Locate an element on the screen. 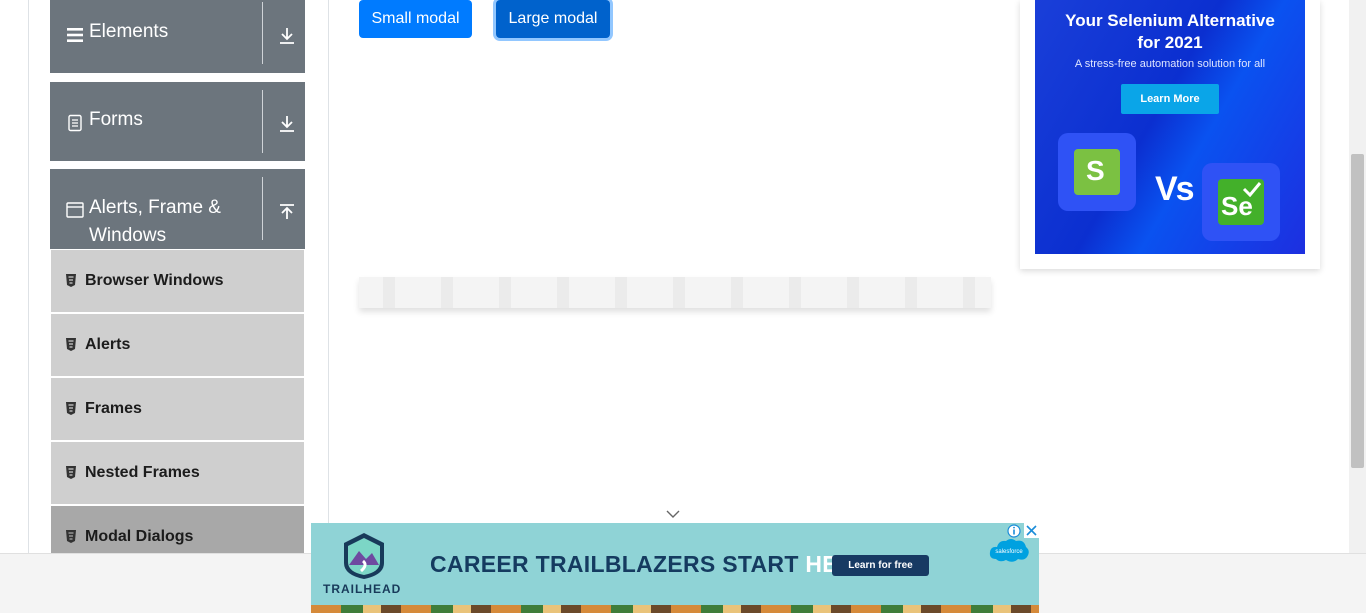  competitor-tile: S is located at coordinates (1097, 172).